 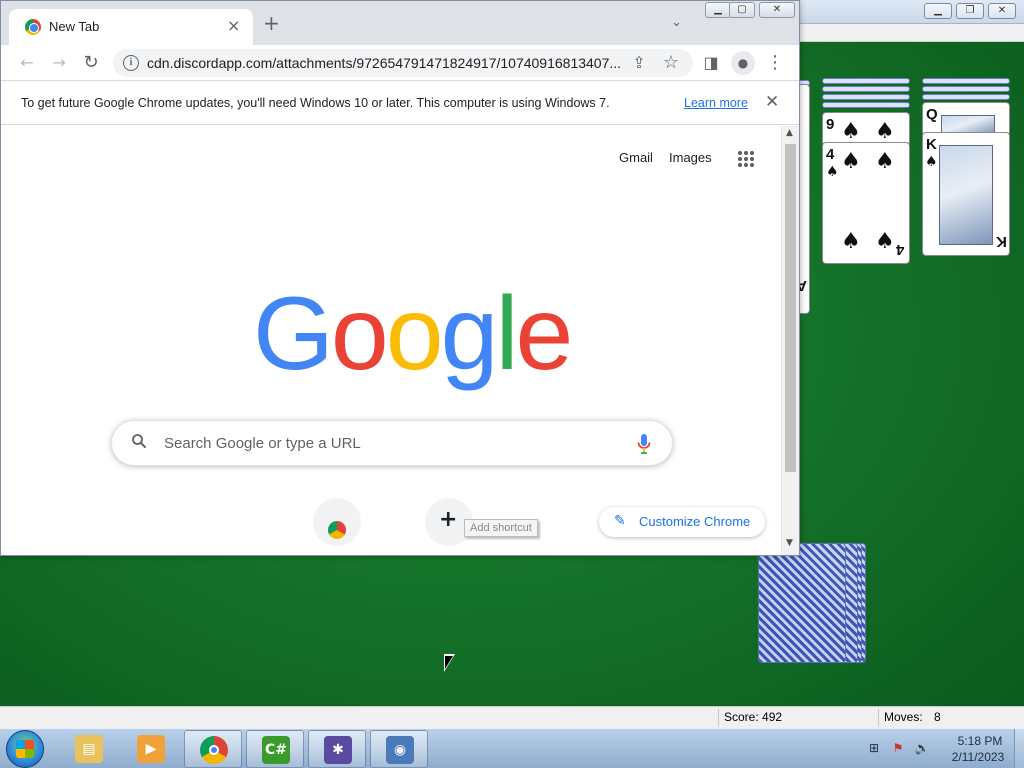 What do you see at coordinates (830, 124) in the screenshot?
I see `card-rank: 9` at bounding box center [830, 124].